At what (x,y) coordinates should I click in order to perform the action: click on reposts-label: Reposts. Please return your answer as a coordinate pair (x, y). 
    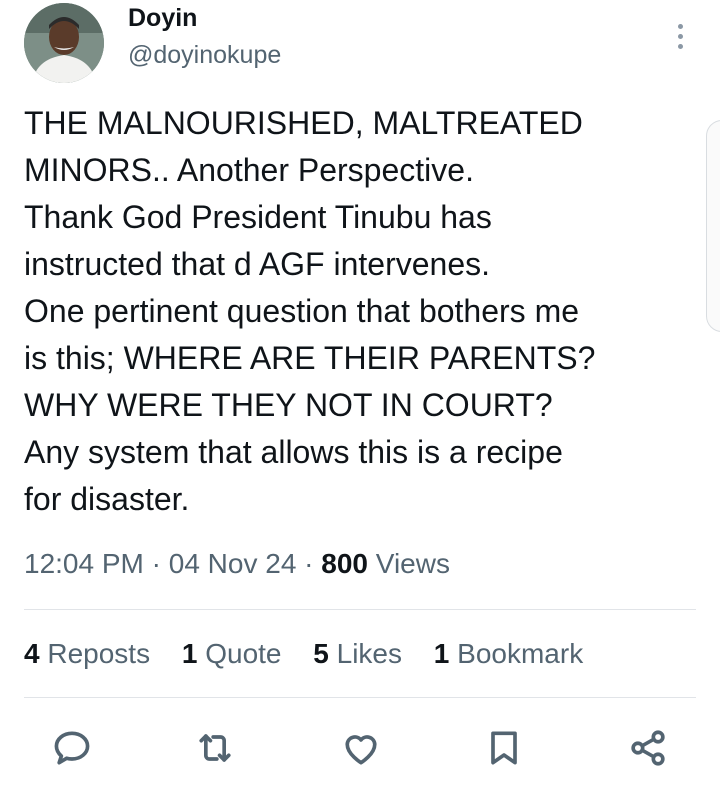
    Looking at the image, I should click on (99, 653).